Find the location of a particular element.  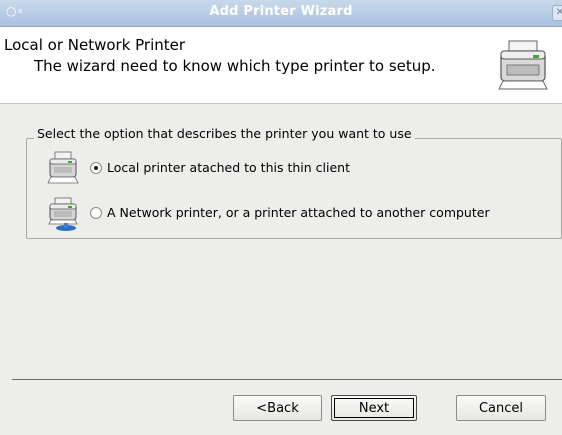

local-printer-radio is located at coordinates (96, 168).